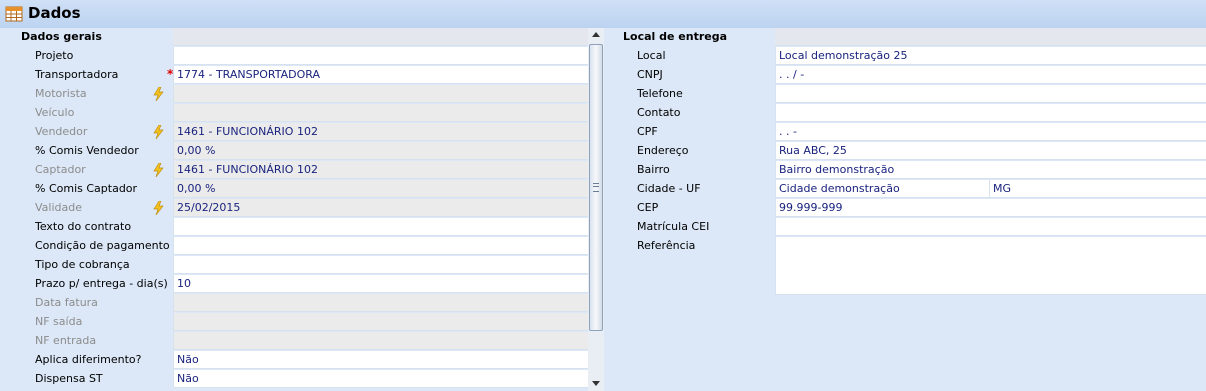 This screenshot has height=391, width=1206. I want to click on field-value-prazo-p-entrega-dia-s: 10, so click(380, 284).